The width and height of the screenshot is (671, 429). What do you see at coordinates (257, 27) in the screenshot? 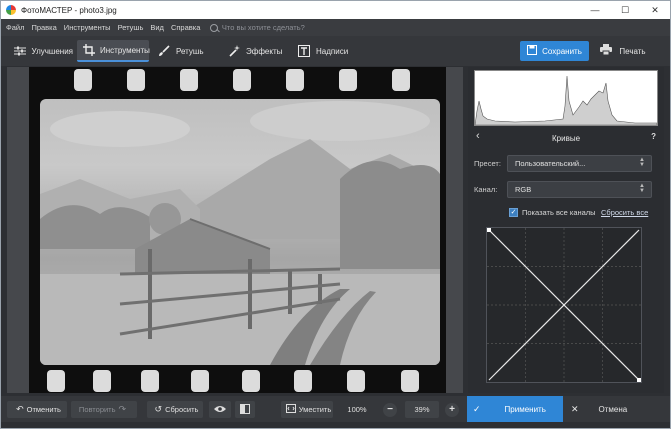
I see `search-field: Что вы хотите сделать?` at bounding box center [257, 27].